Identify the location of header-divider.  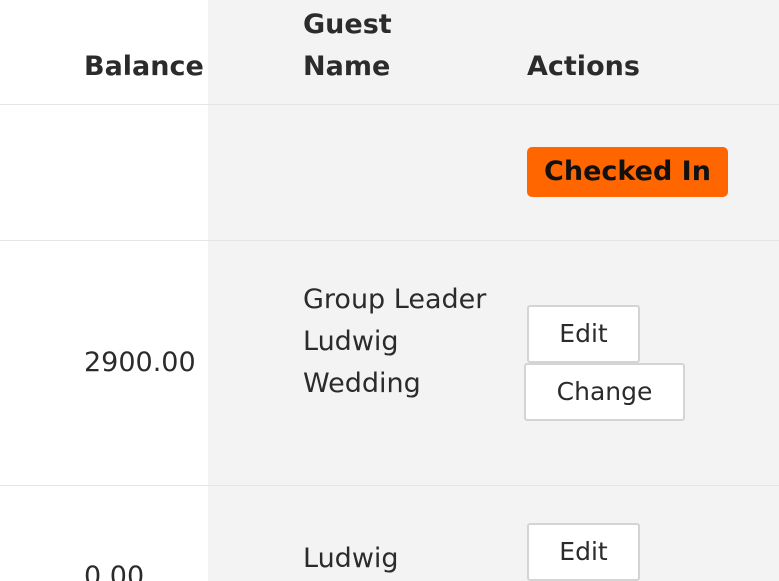
(389, 104).